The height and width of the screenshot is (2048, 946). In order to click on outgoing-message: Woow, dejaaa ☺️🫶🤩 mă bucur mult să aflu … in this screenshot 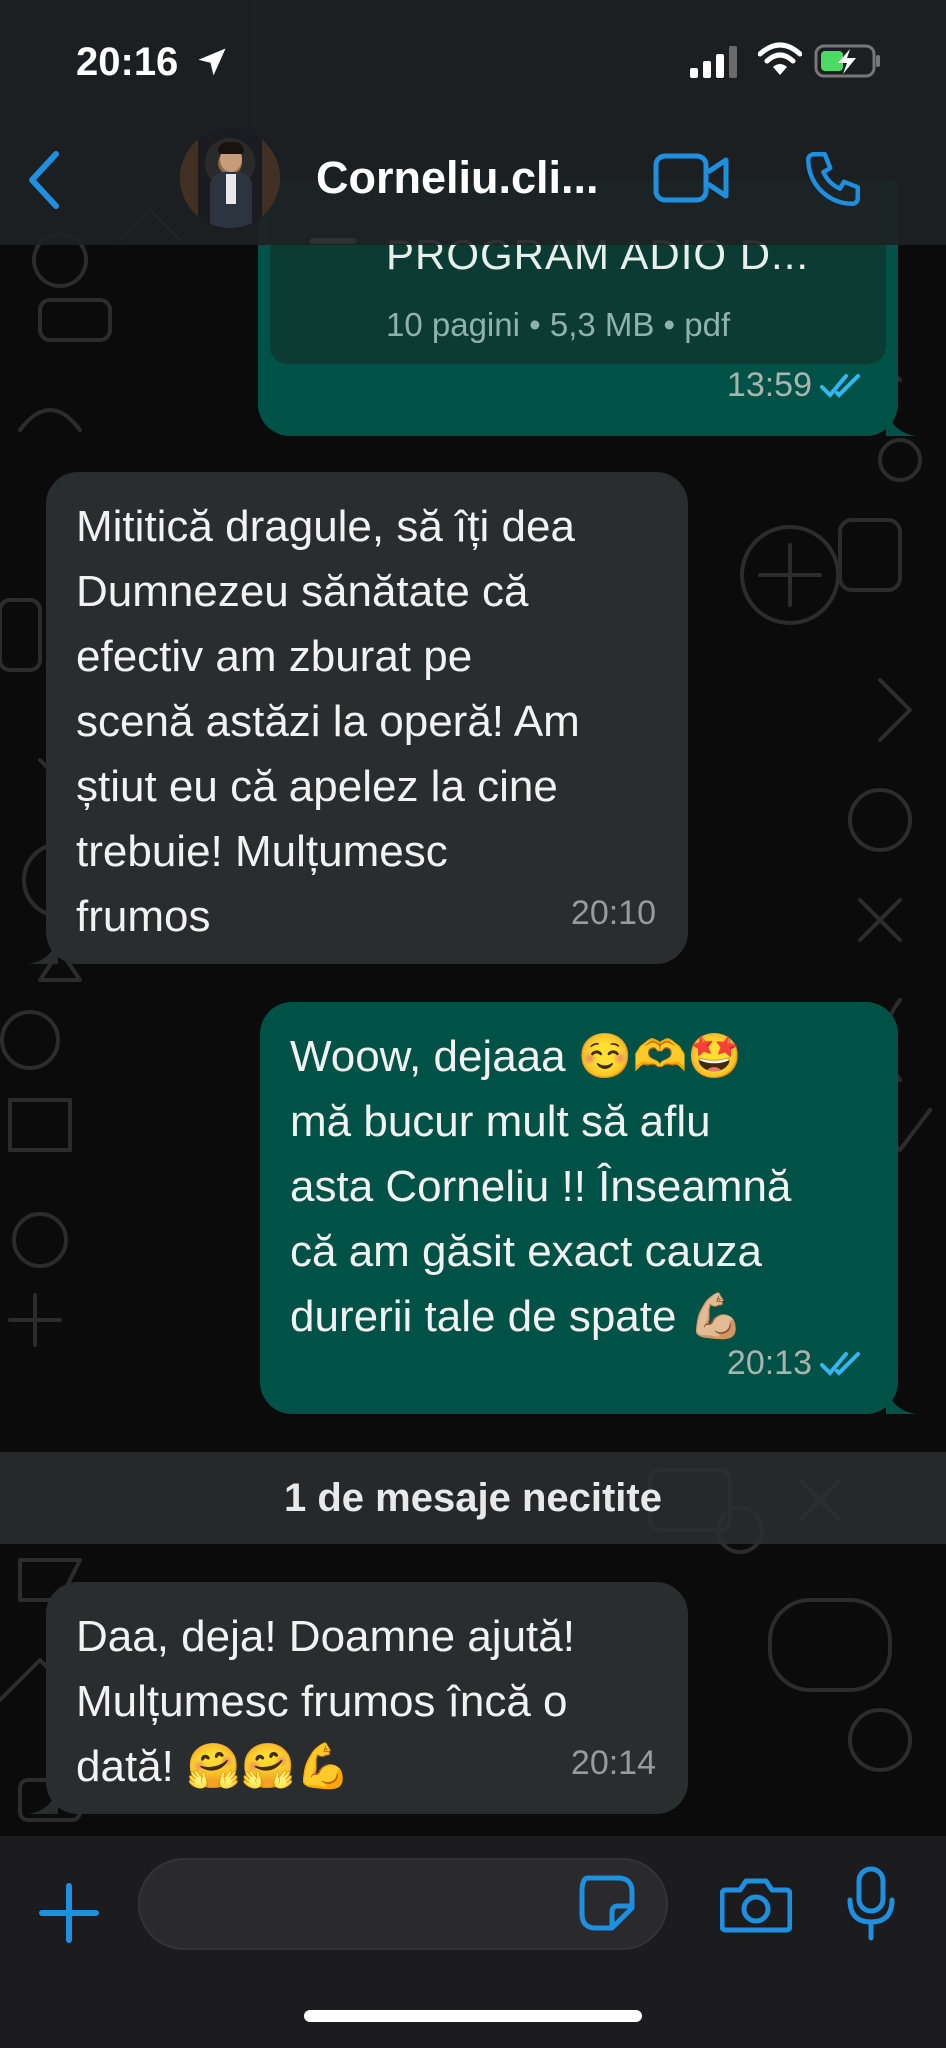, I will do `click(588, 1208)`.